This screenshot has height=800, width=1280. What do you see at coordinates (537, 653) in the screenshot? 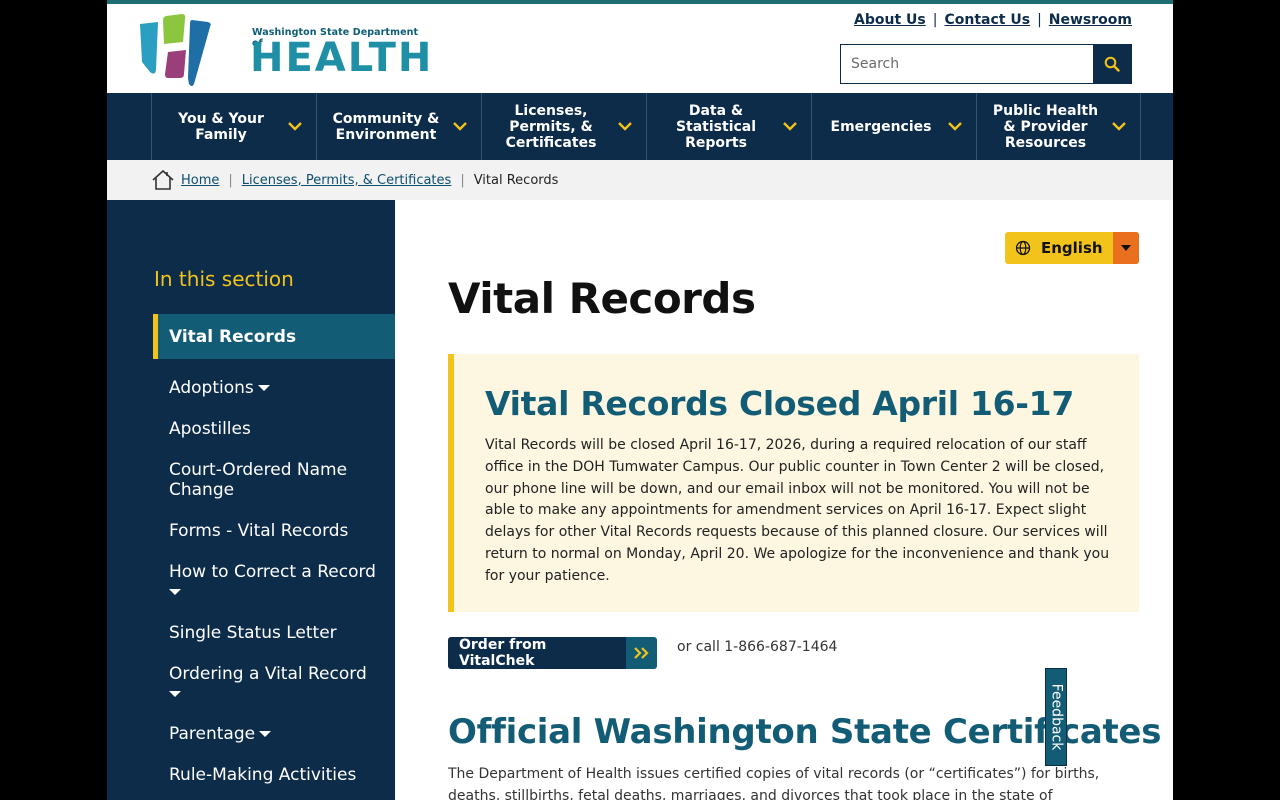
I see `order-button-label: Order from VitalChek` at bounding box center [537, 653].